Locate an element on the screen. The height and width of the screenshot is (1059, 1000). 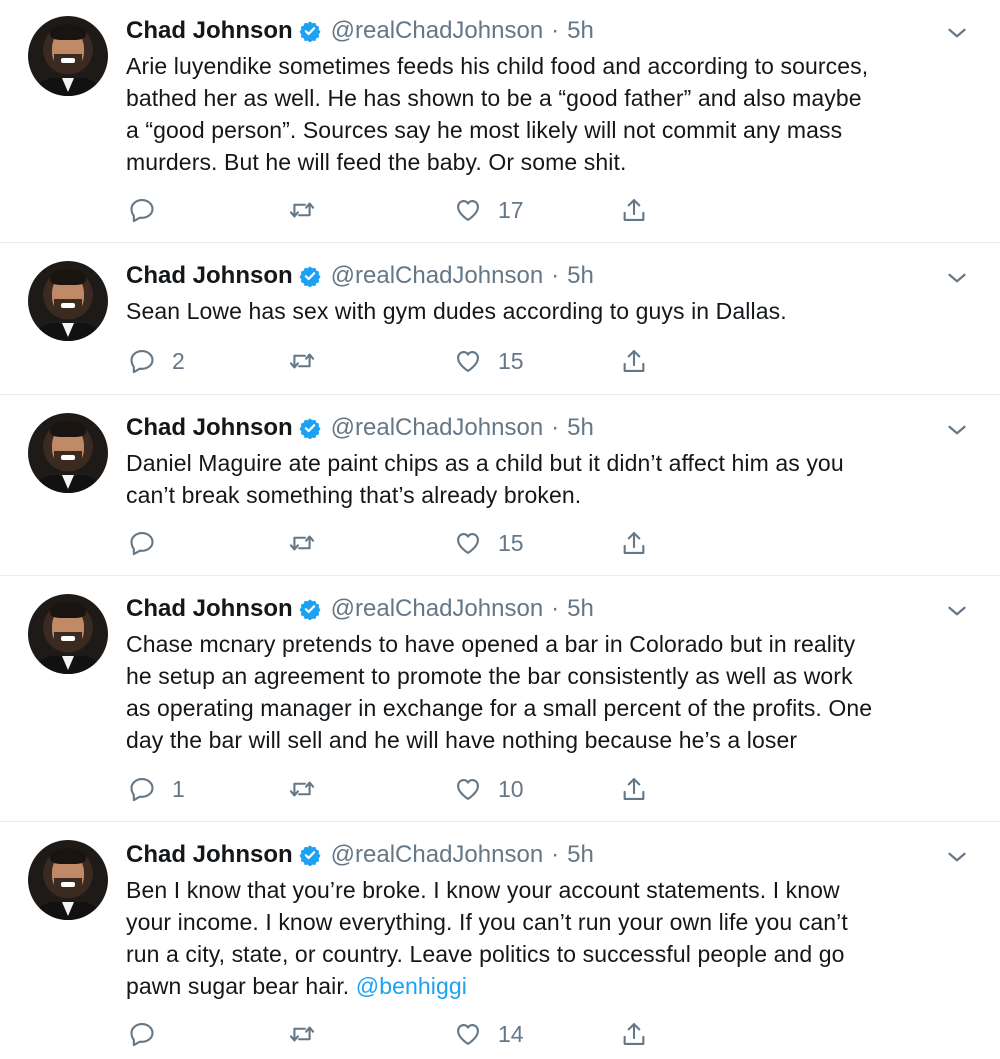
tweet-actions: 2 15 is located at coordinates (396, 361).